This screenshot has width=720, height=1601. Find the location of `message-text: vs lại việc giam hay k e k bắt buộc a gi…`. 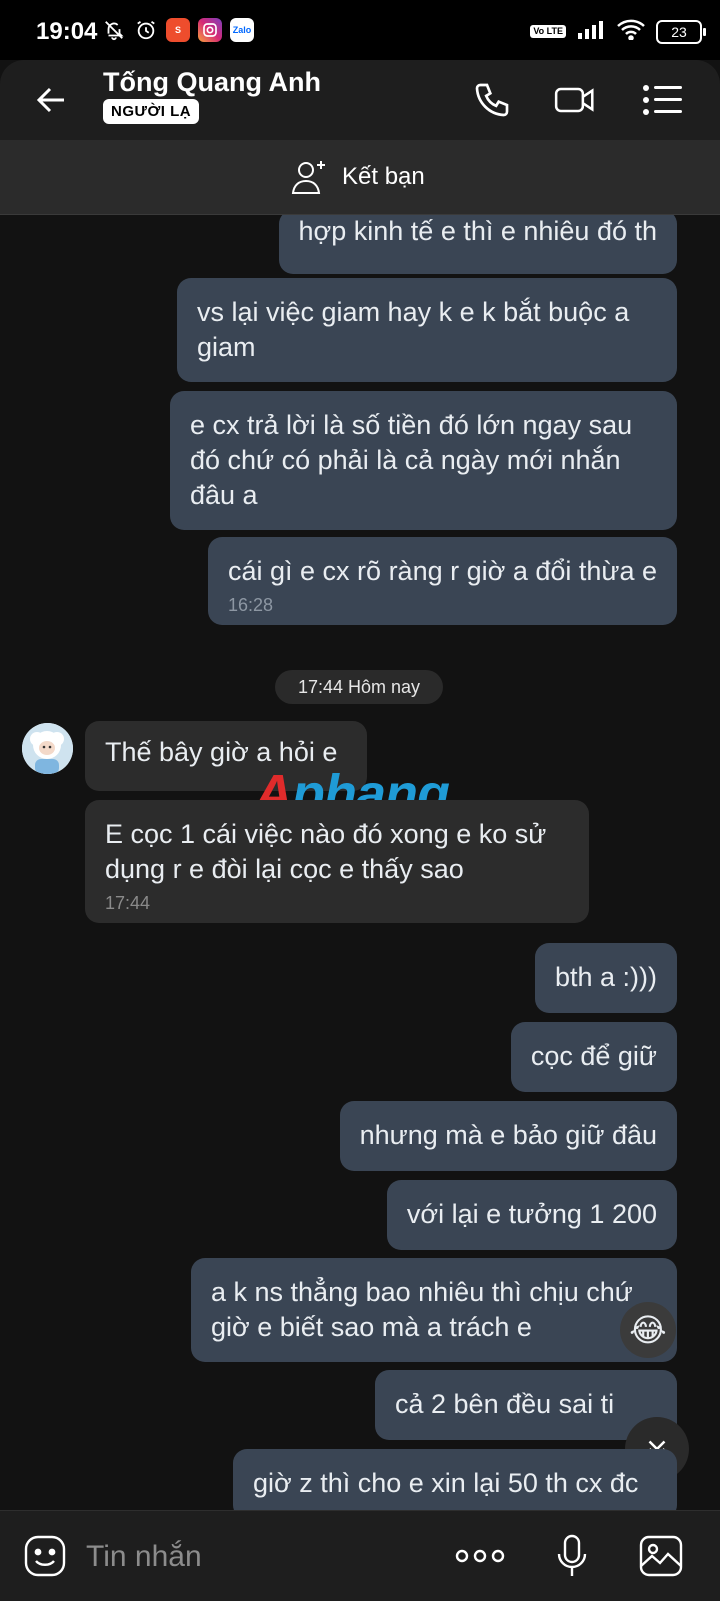

message-text: vs lại việc giam hay k e k bắt buộc a gi… is located at coordinates (413, 329).